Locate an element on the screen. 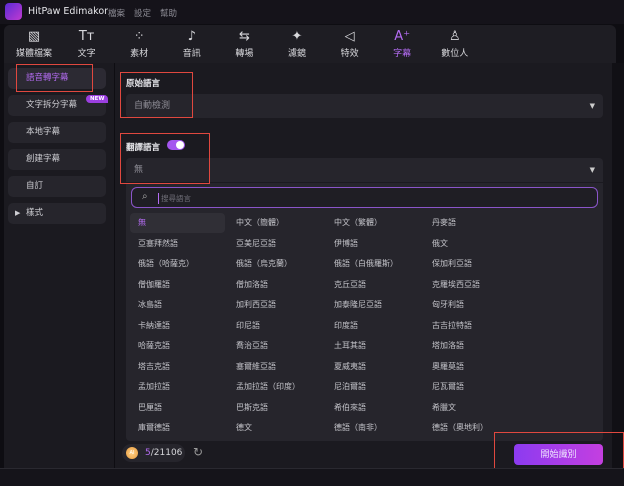  credits-count: 5/21106 is located at coordinates (163, 453).